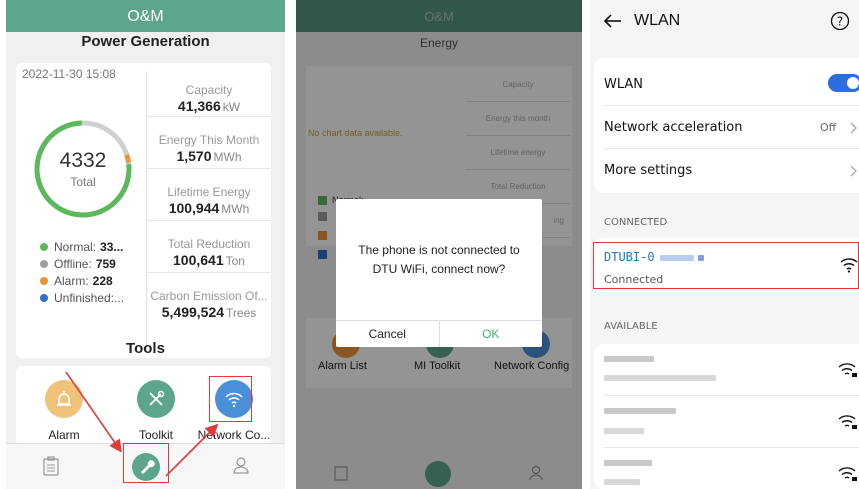 This screenshot has width=859, height=489. Describe the element at coordinates (631, 326) in the screenshot. I see `available-header: AVAILABLE` at that location.